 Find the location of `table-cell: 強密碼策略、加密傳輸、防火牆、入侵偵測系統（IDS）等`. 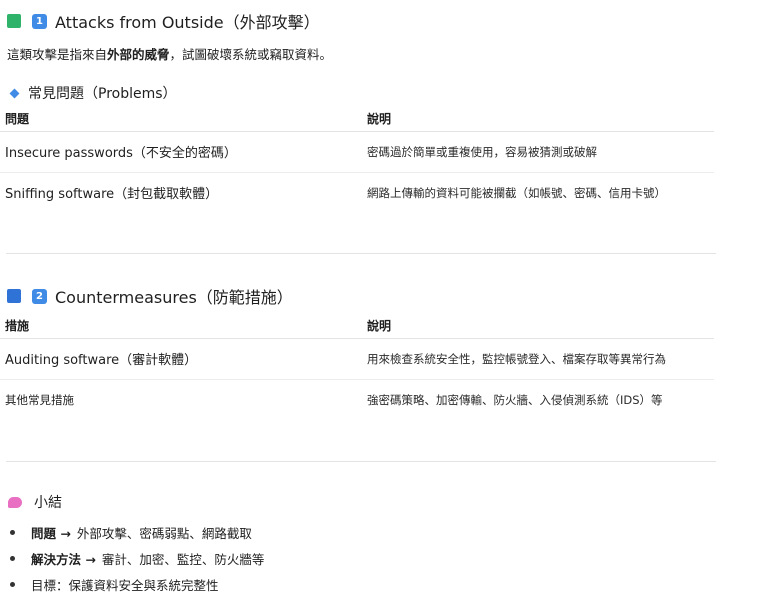

table-cell: 強密碼策略、加密傳輸、防火牆、入侵偵測系統（IDS）等 is located at coordinates (515, 399).